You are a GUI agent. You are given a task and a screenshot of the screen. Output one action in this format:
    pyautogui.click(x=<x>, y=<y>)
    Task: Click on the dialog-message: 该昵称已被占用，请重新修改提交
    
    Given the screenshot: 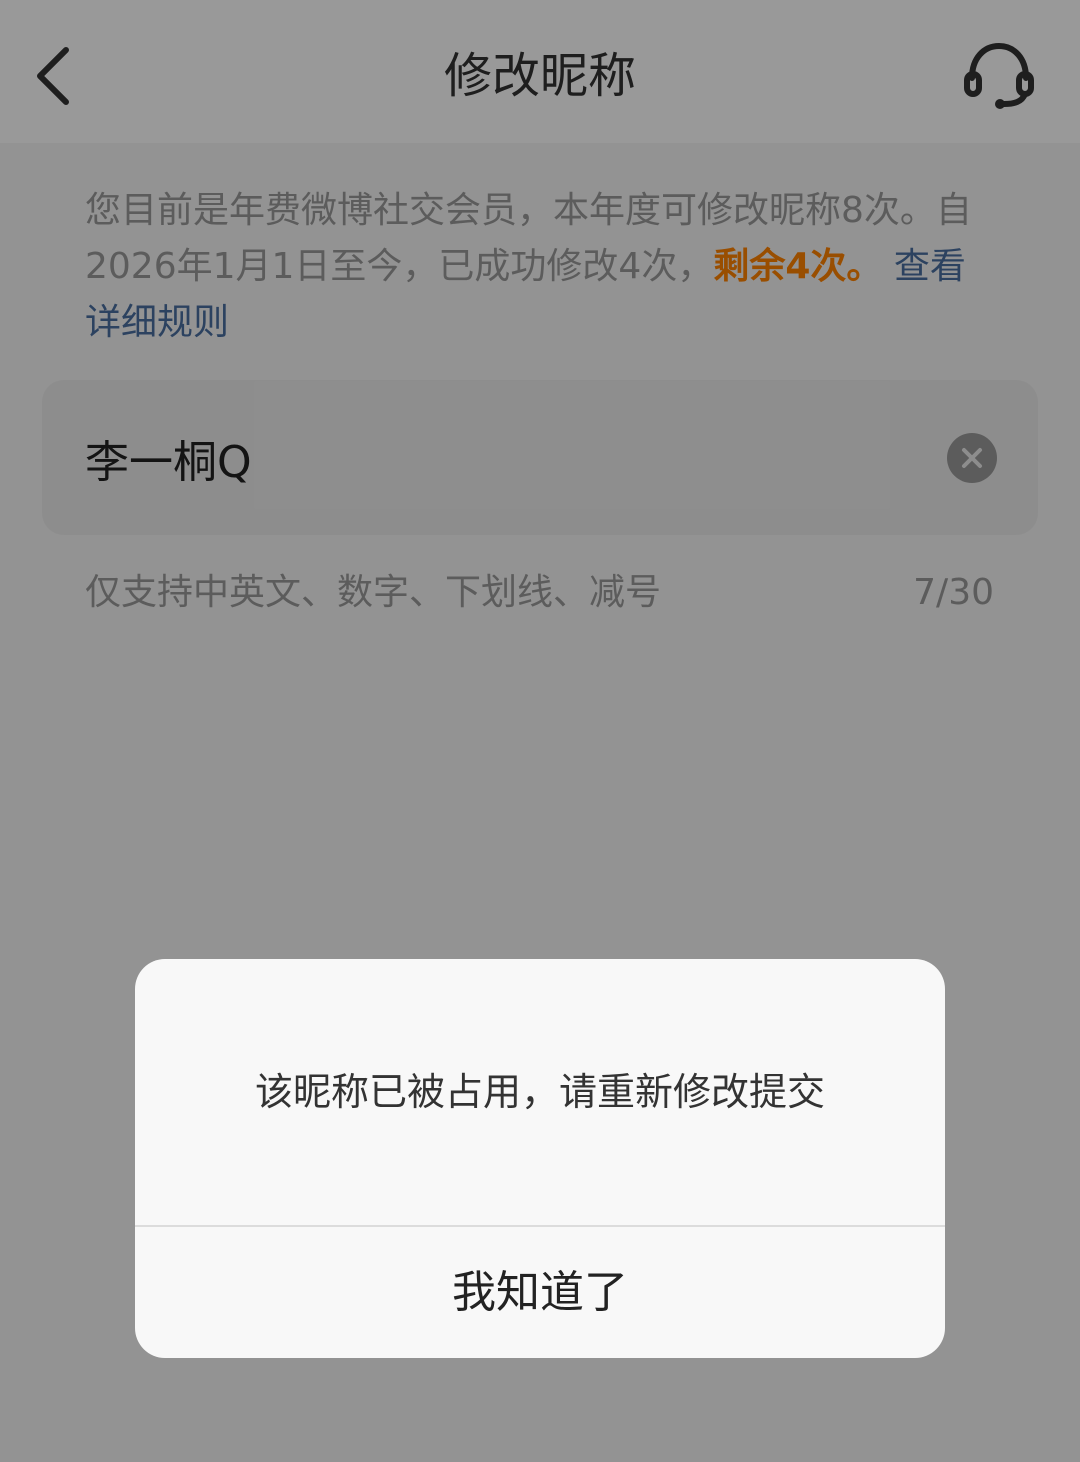 What is the action you would take?
    pyautogui.click(x=539, y=1092)
    